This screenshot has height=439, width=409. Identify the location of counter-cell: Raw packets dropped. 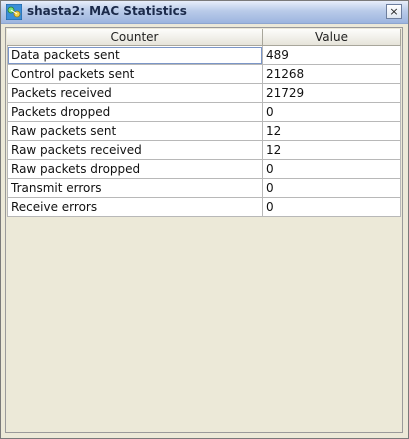
(135, 169).